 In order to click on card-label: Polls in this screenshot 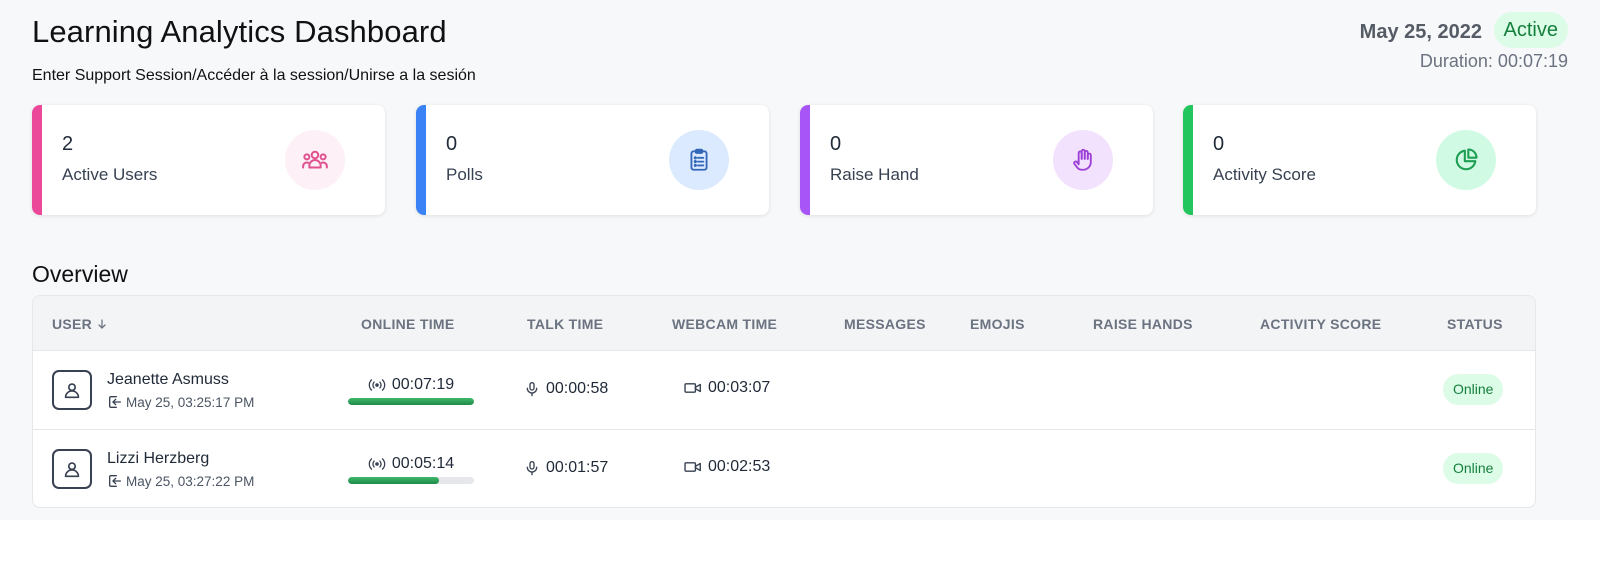, I will do `click(464, 174)`.